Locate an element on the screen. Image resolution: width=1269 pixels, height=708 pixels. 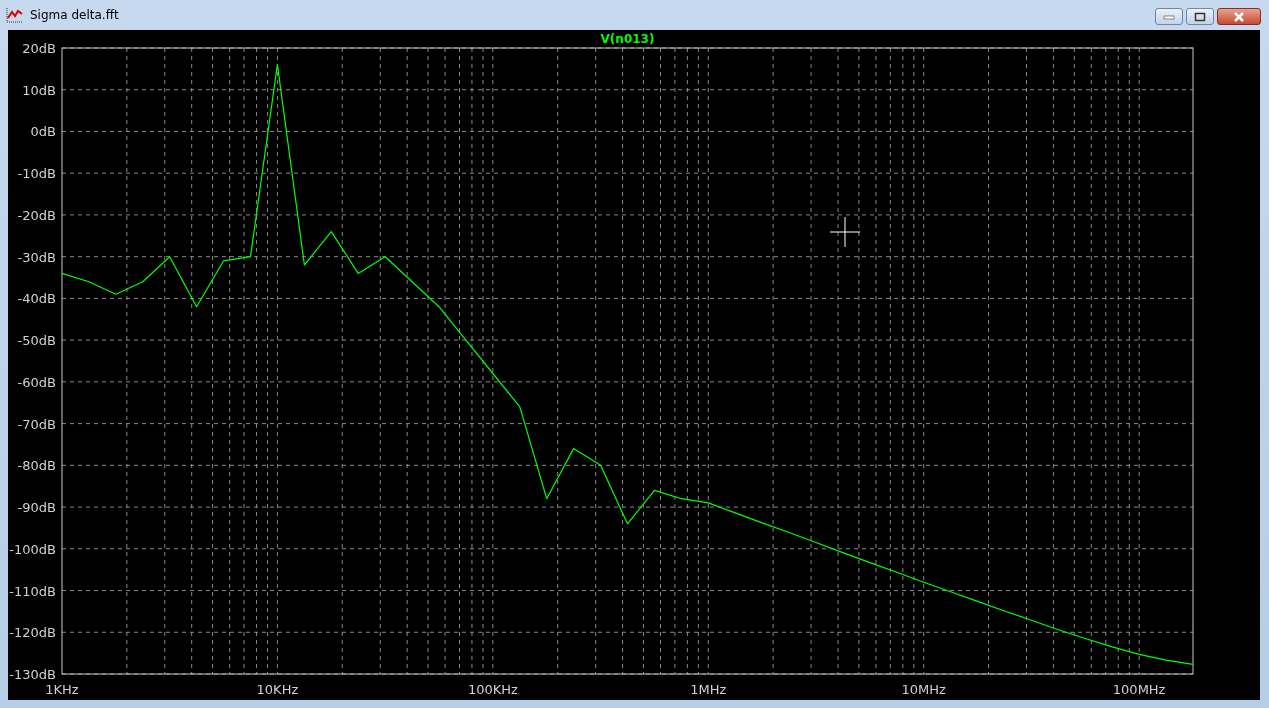
axis-tick-label: -130dB is located at coordinates (32, 674).